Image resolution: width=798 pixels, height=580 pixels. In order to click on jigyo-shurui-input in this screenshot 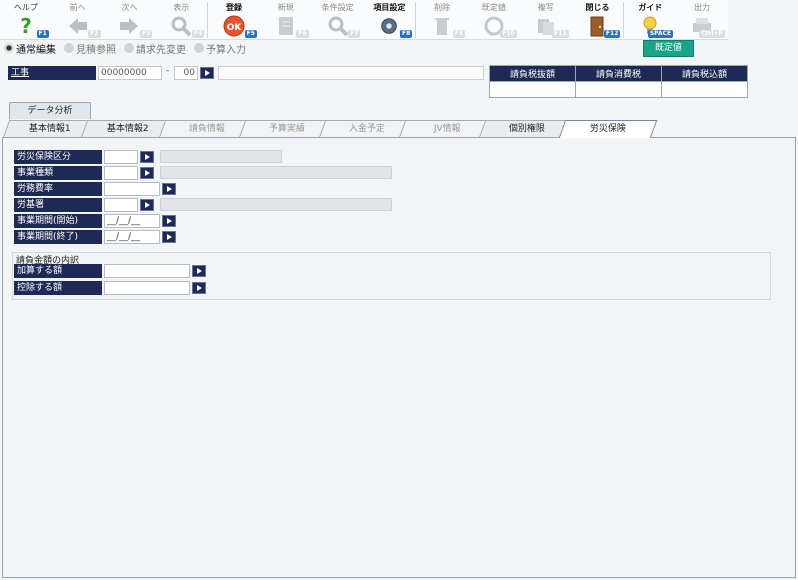, I will do `click(121, 173)`.